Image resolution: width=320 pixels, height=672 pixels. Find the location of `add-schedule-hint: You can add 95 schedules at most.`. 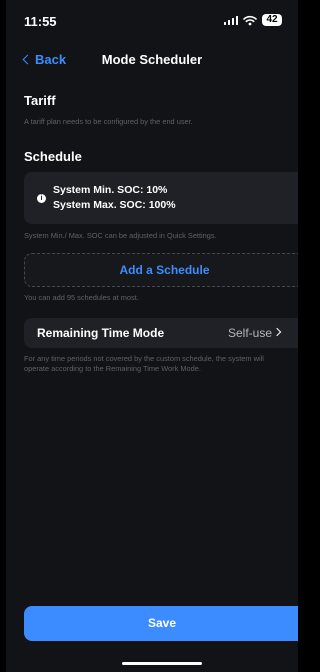

add-schedule-hint: You can add 95 schedules at most. is located at coordinates (81, 297).